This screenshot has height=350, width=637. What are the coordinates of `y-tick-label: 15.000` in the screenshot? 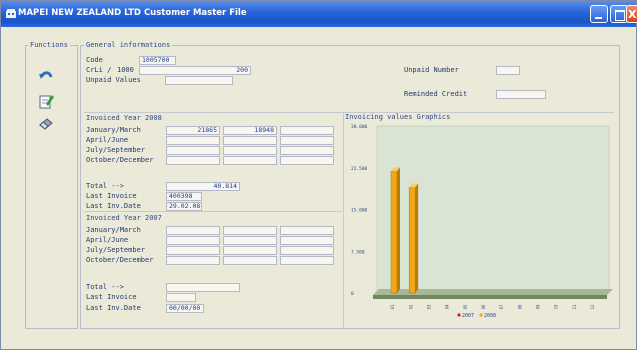 It's located at (359, 211).